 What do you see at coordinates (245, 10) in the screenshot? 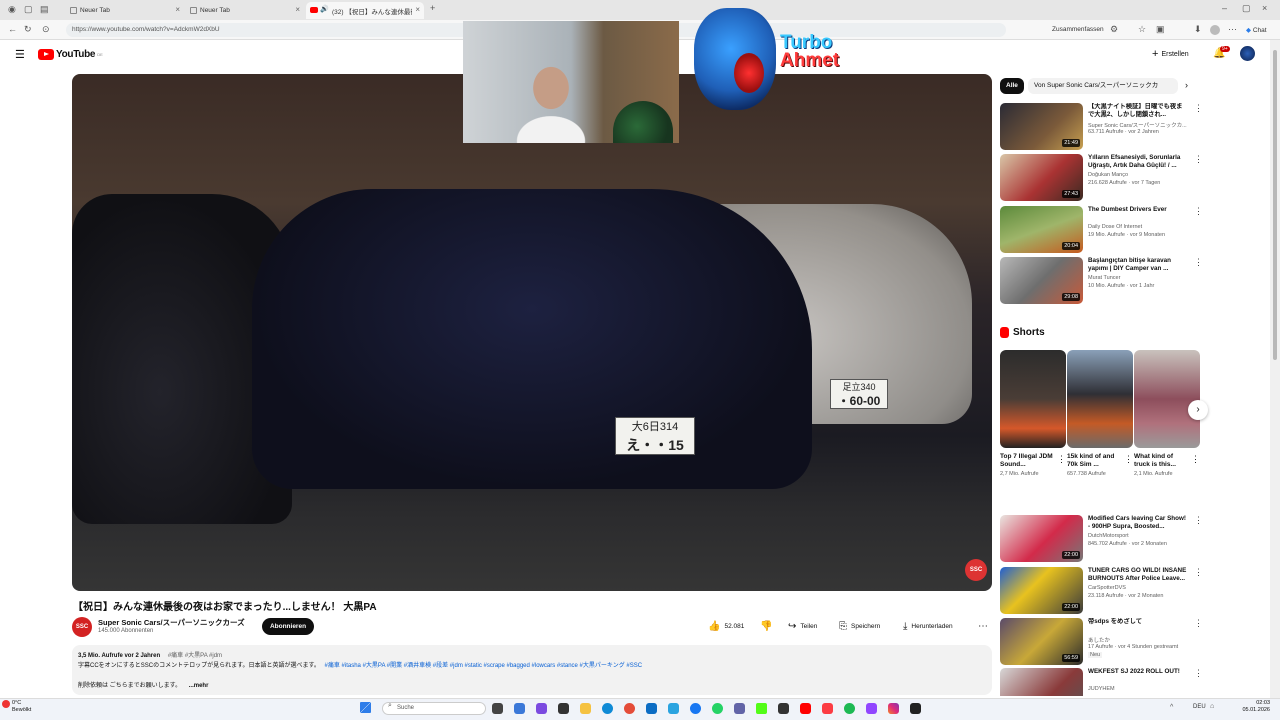
I see `tab-newtab-2: Neuer Tab ×` at bounding box center [245, 10].